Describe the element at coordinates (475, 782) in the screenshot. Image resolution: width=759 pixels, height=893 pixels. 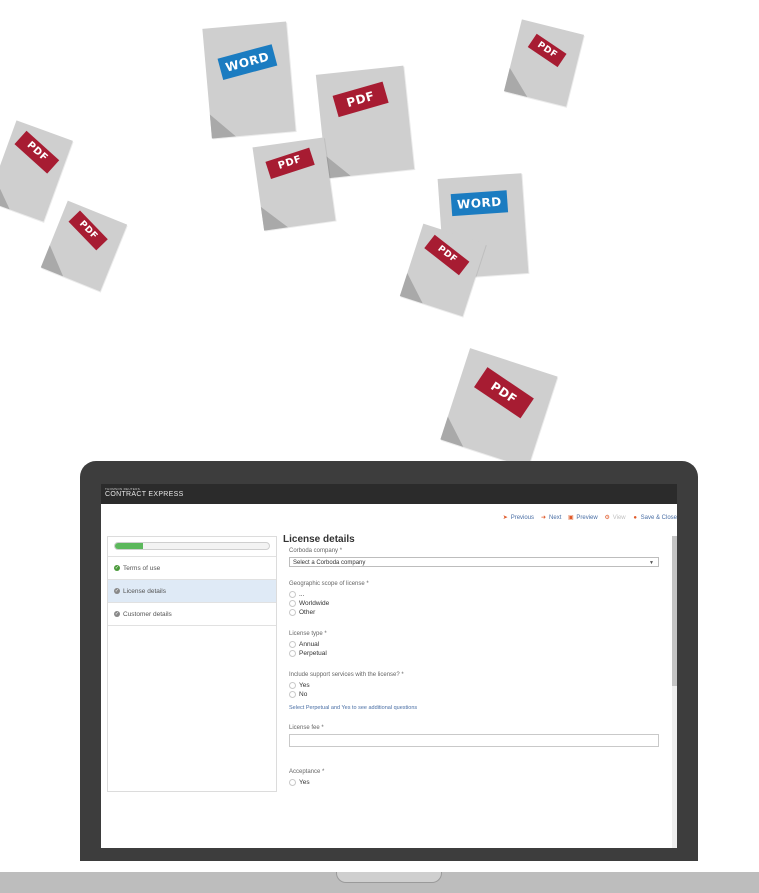
I see `acceptance-yes: Yes` at that location.